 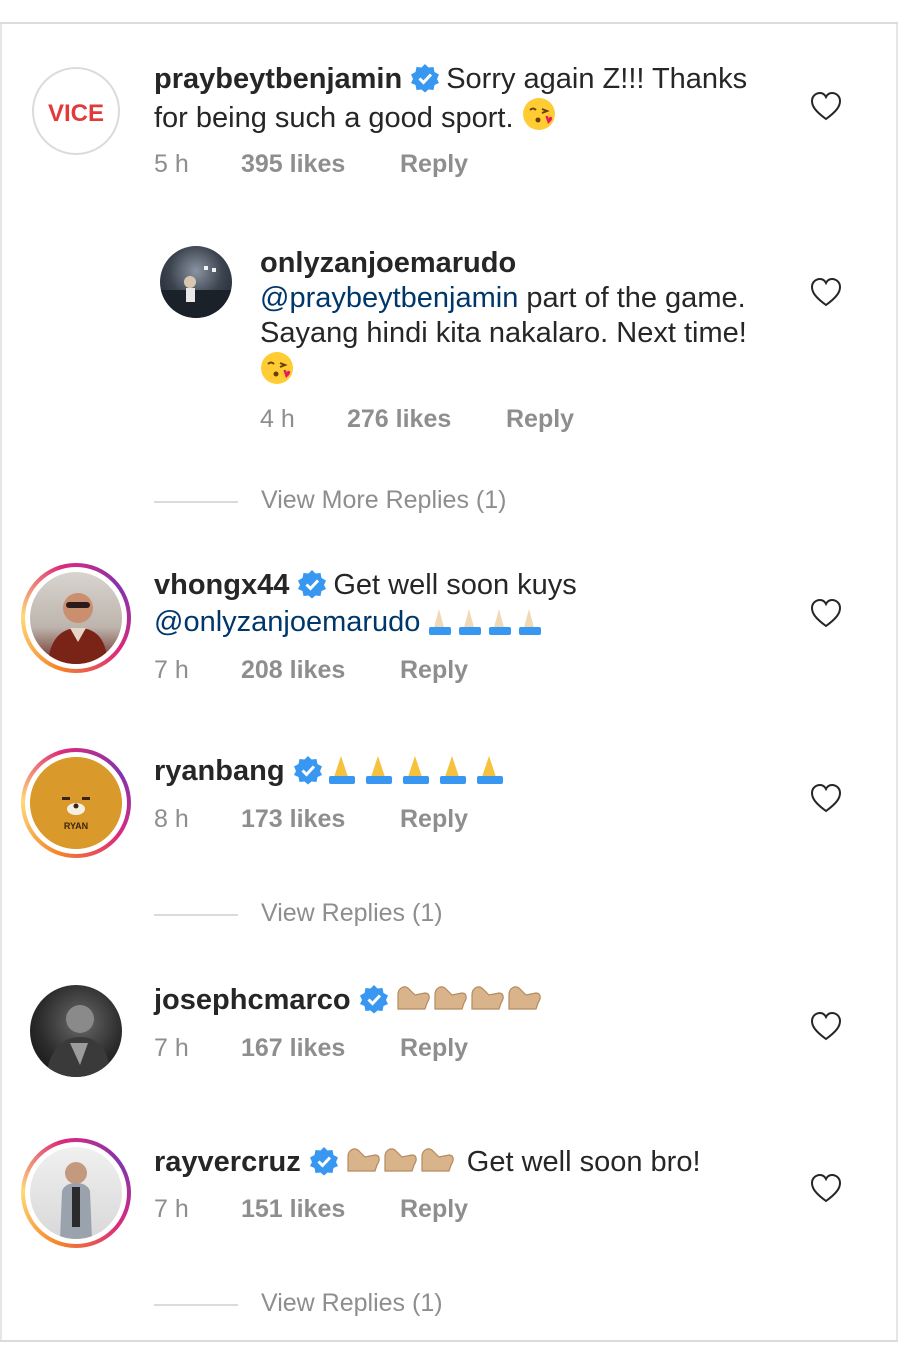 What do you see at coordinates (583, 1162) in the screenshot?
I see `comment-text: Get well soon bro!` at bounding box center [583, 1162].